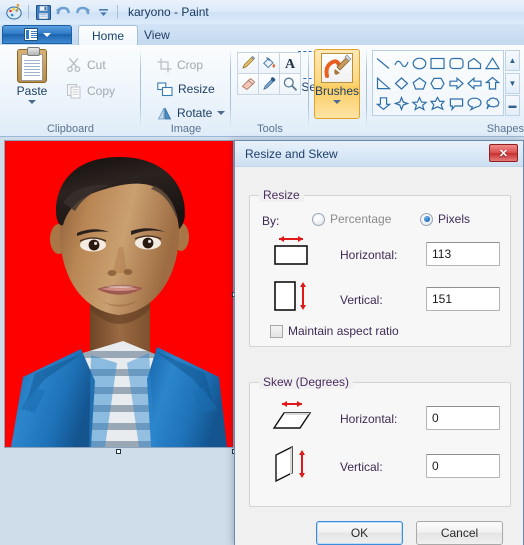 The width and height of the screenshot is (524, 545). Describe the element at coordinates (63, 12) in the screenshot. I see `undo-icon` at that location.